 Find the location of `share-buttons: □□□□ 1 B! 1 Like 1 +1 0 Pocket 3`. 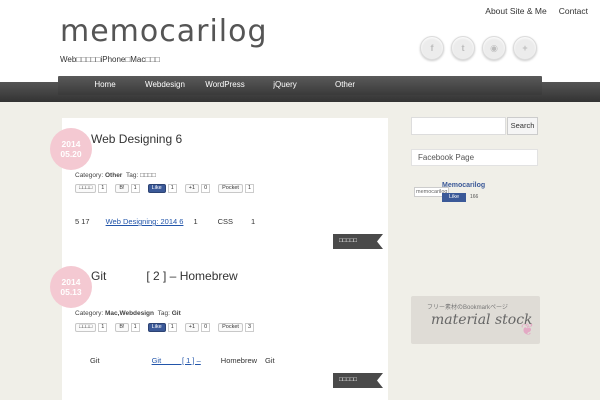

share-buttons: □□□□ 1 B! 1 Like 1 +1 0 Pocket 3 is located at coordinates (165, 327).